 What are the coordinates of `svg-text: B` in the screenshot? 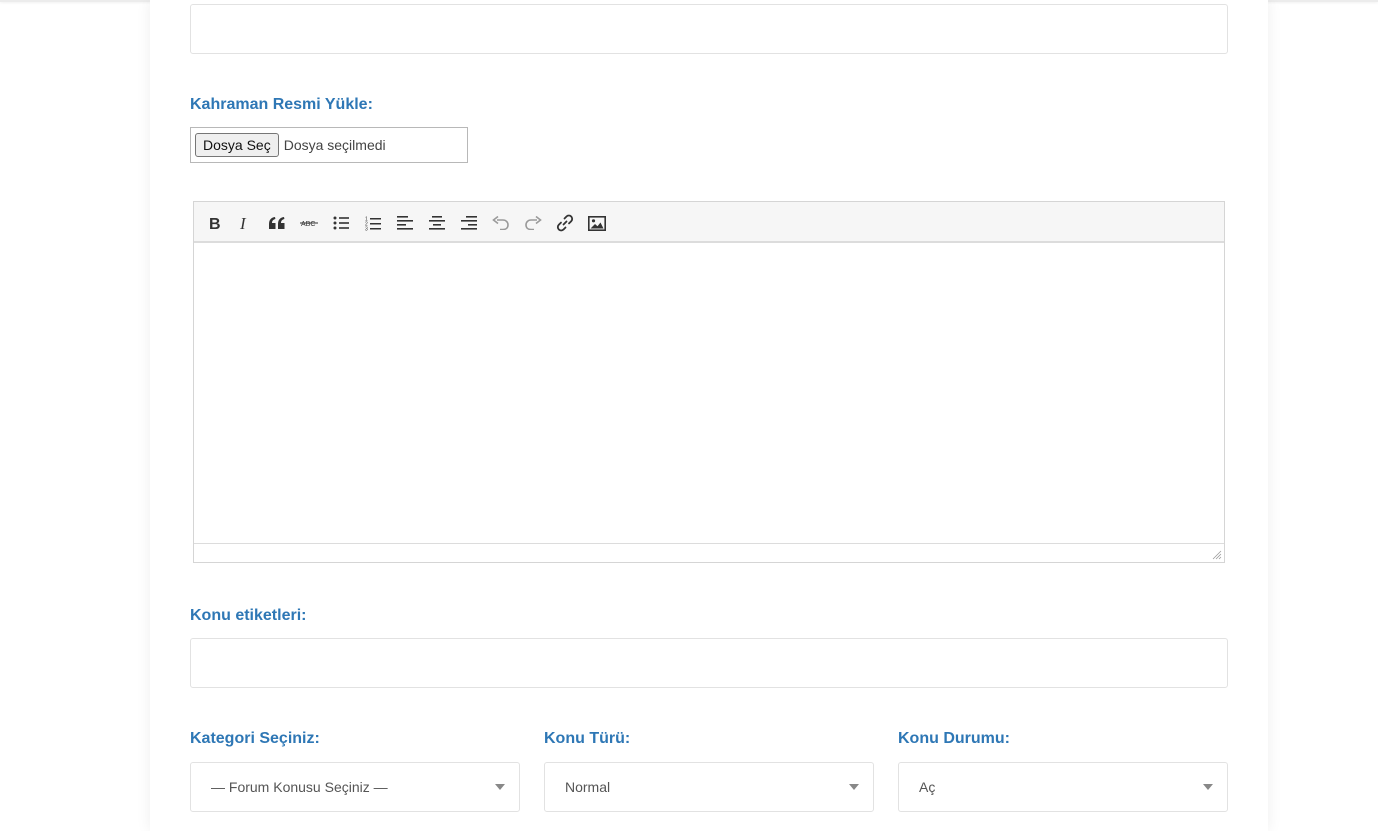 It's located at (215, 223).